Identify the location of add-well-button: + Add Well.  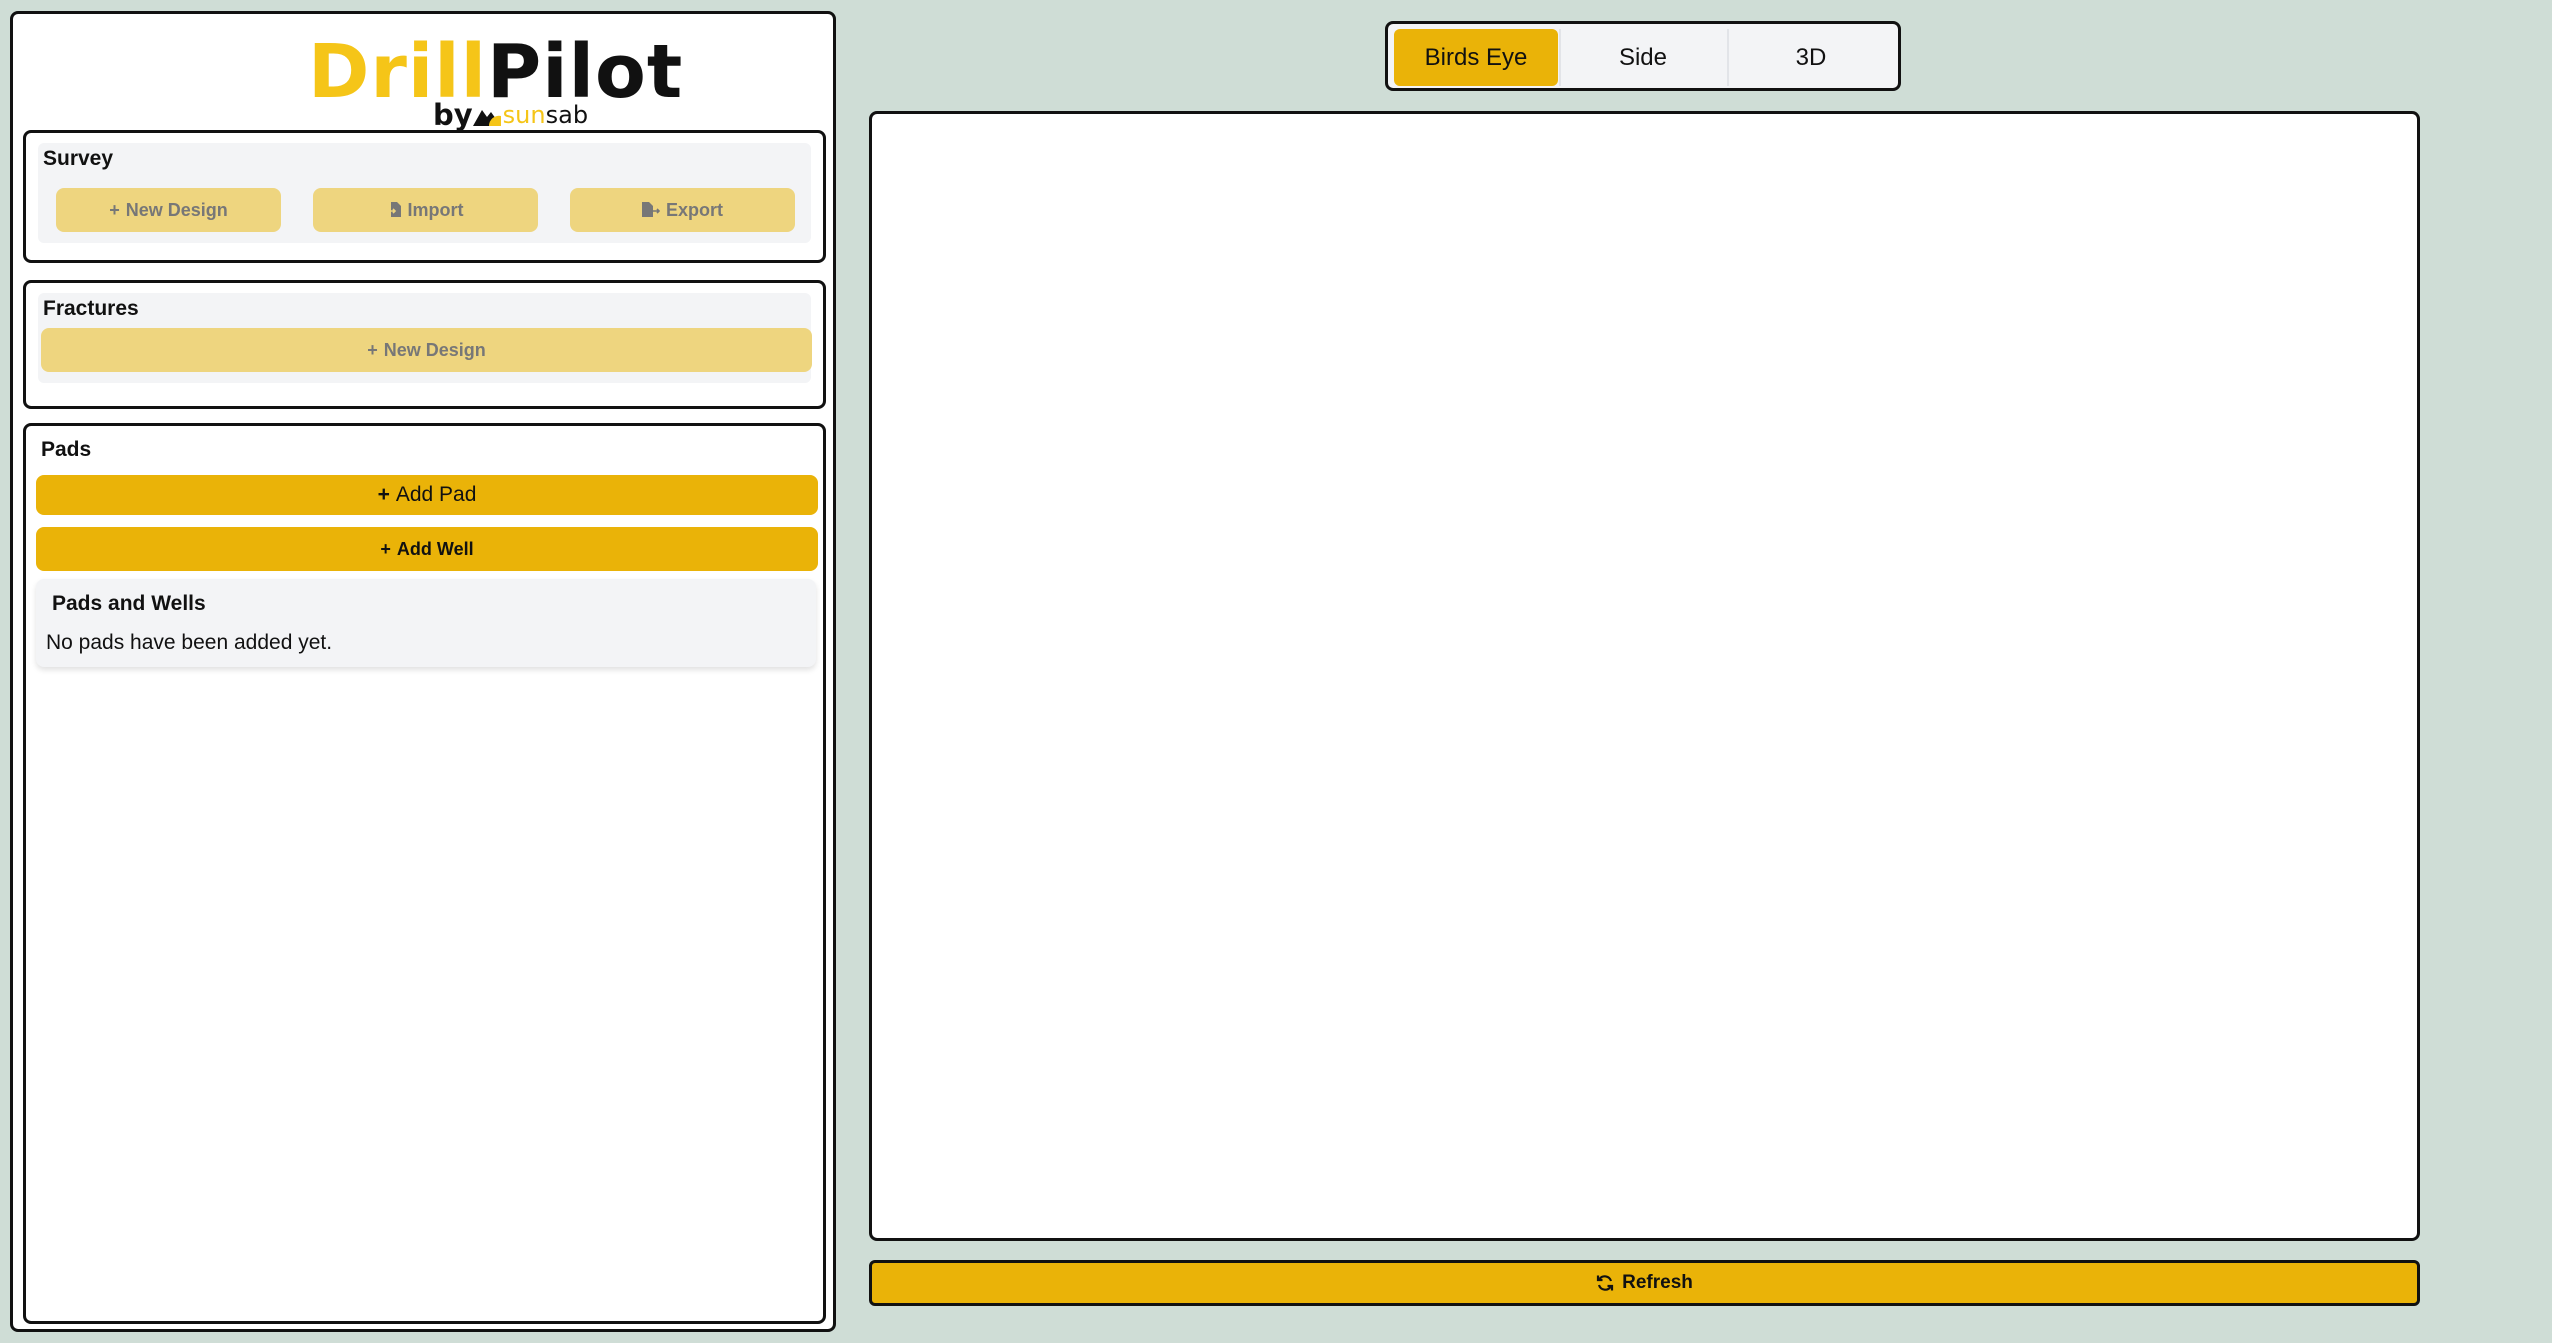
(427, 549).